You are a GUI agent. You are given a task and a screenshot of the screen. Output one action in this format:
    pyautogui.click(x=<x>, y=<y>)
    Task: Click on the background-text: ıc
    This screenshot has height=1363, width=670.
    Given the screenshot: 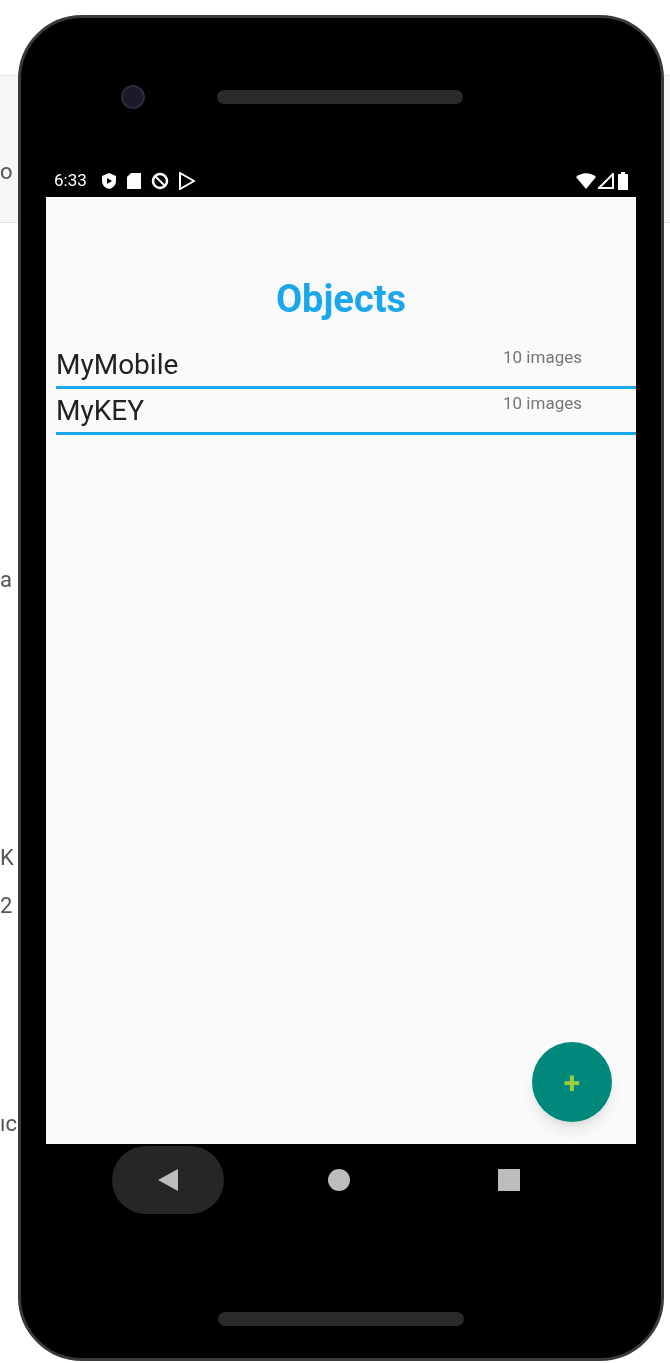 What is the action you would take?
    pyautogui.click(x=9, y=1124)
    